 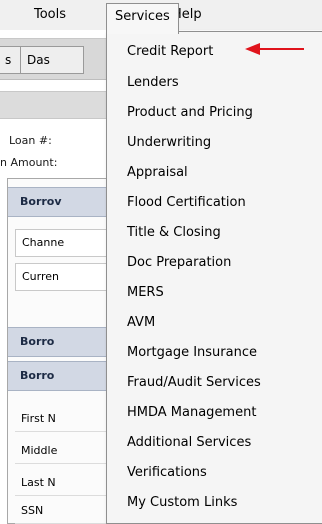 I want to click on menu-item-additional-services: Additional Services, so click(x=214, y=443).